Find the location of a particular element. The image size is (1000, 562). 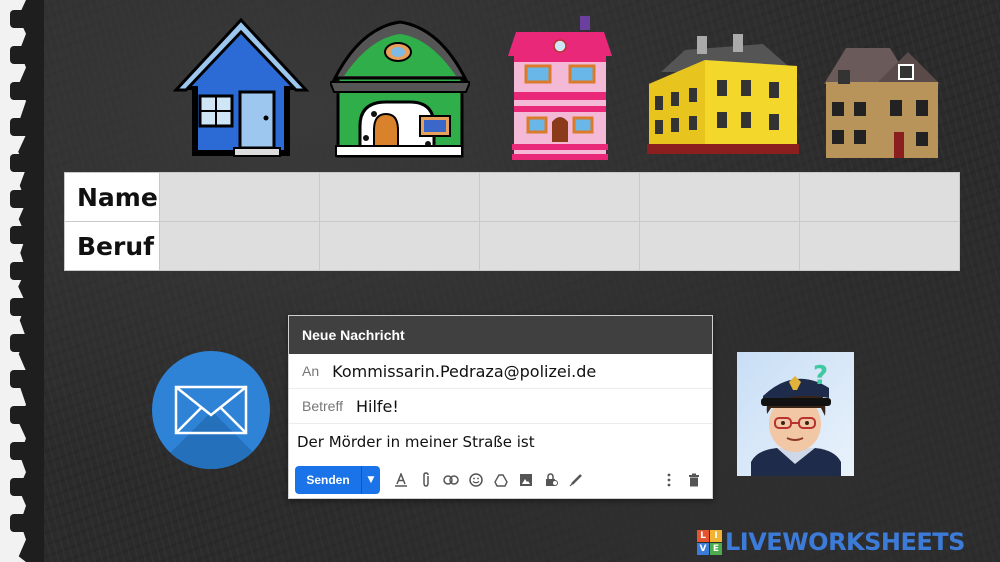

send-options-button: ▼ is located at coordinates (370, 480).